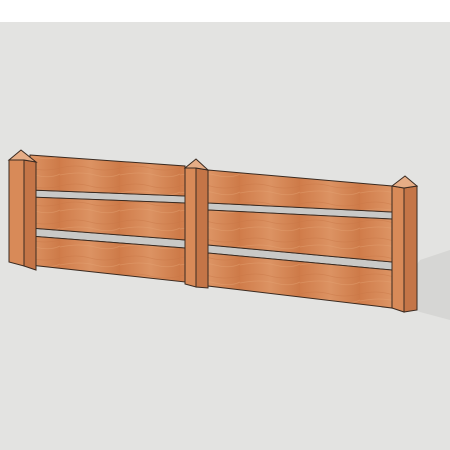 The image size is (450, 450). What do you see at coordinates (300, 239) in the screenshot?
I see `right-panel` at bounding box center [300, 239].